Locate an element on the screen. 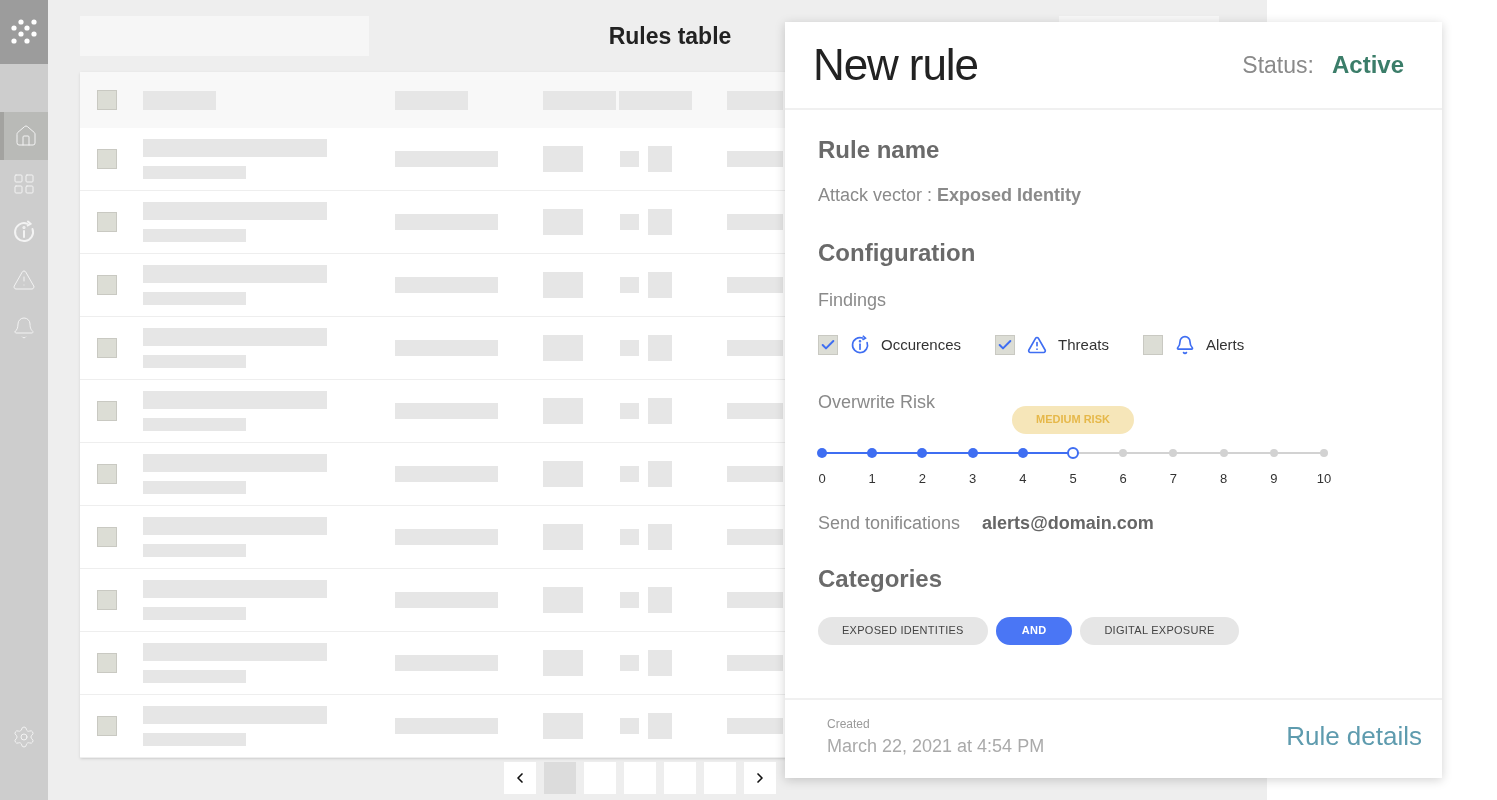 The height and width of the screenshot is (800, 1497). risk-badge: MEDIUM RISK is located at coordinates (1073, 419).